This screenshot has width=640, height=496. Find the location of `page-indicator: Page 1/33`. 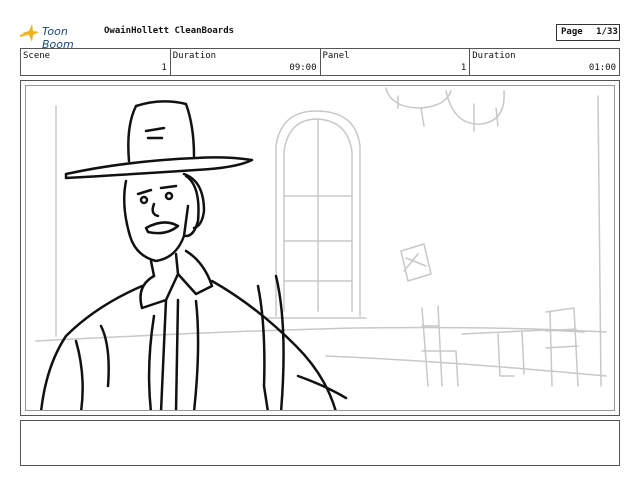

page-indicator: Page 1/33 is located at coordinates (588, 32).